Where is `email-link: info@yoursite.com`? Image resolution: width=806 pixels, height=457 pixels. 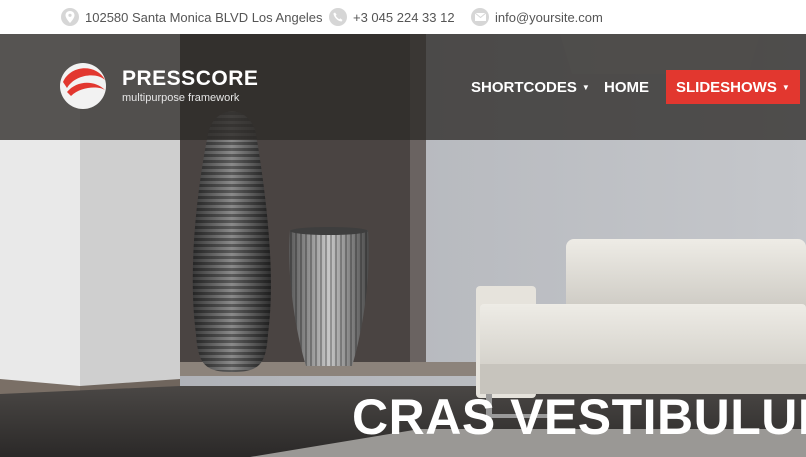
email-link: info@yoursite.com is located at coordinates (549, 17).